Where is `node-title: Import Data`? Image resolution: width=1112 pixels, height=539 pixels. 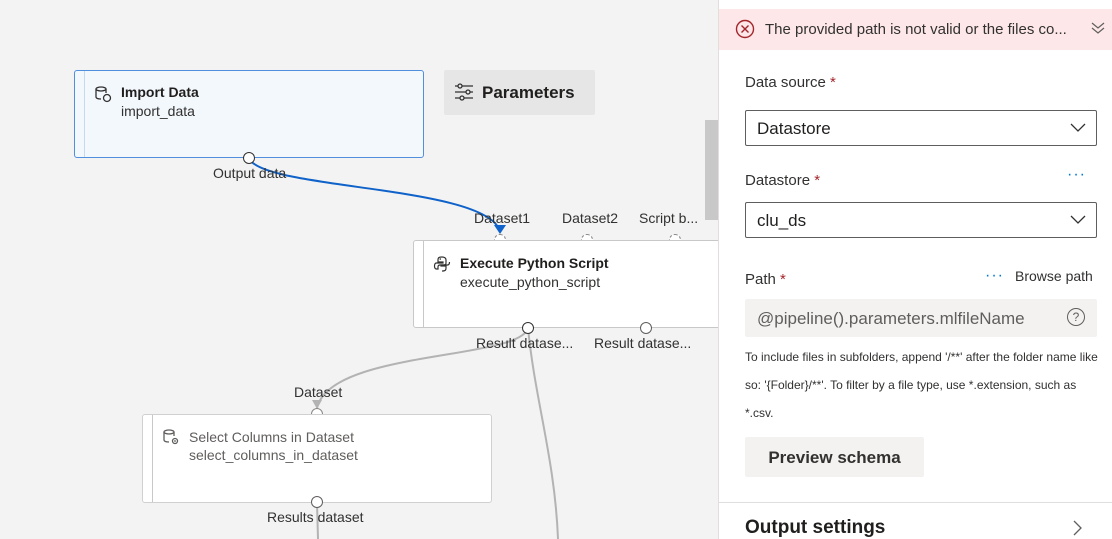 node-title: Import Data is located at coordinates (160, 92).